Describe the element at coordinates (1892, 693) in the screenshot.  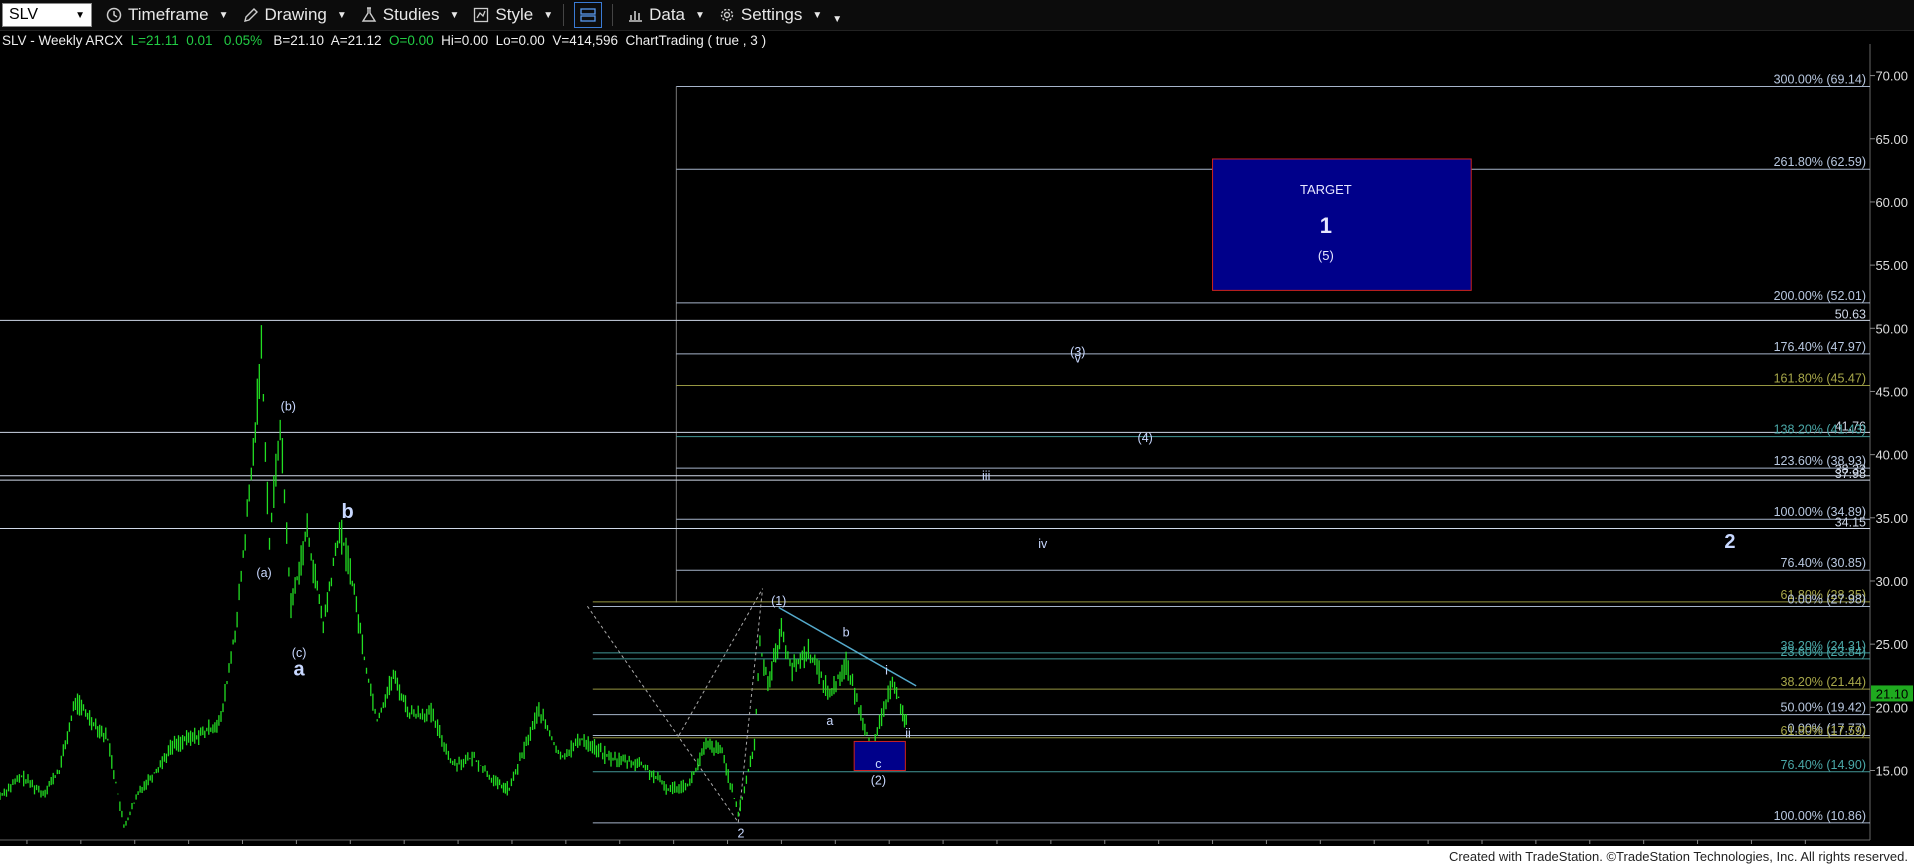
I see `last-price-badge-label: 21.10` at that location.